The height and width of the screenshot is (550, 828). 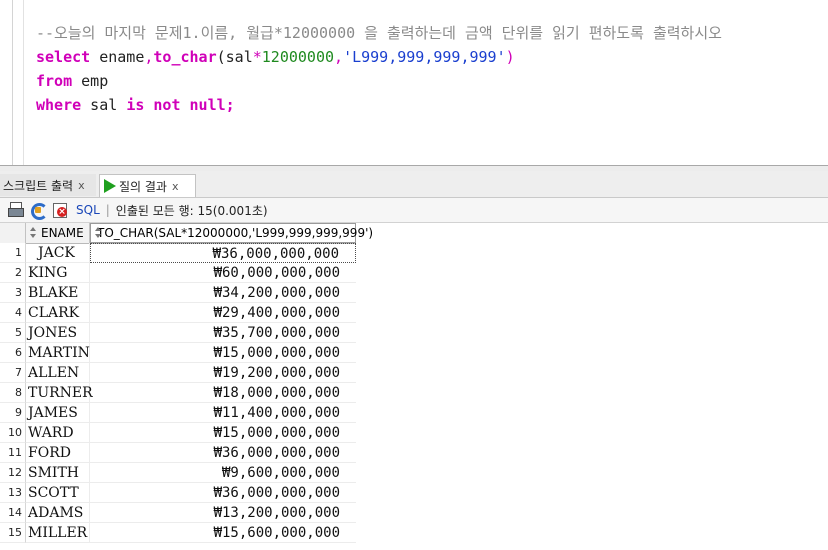 I want to click on row-number: 10, so click(x=13, y=433).